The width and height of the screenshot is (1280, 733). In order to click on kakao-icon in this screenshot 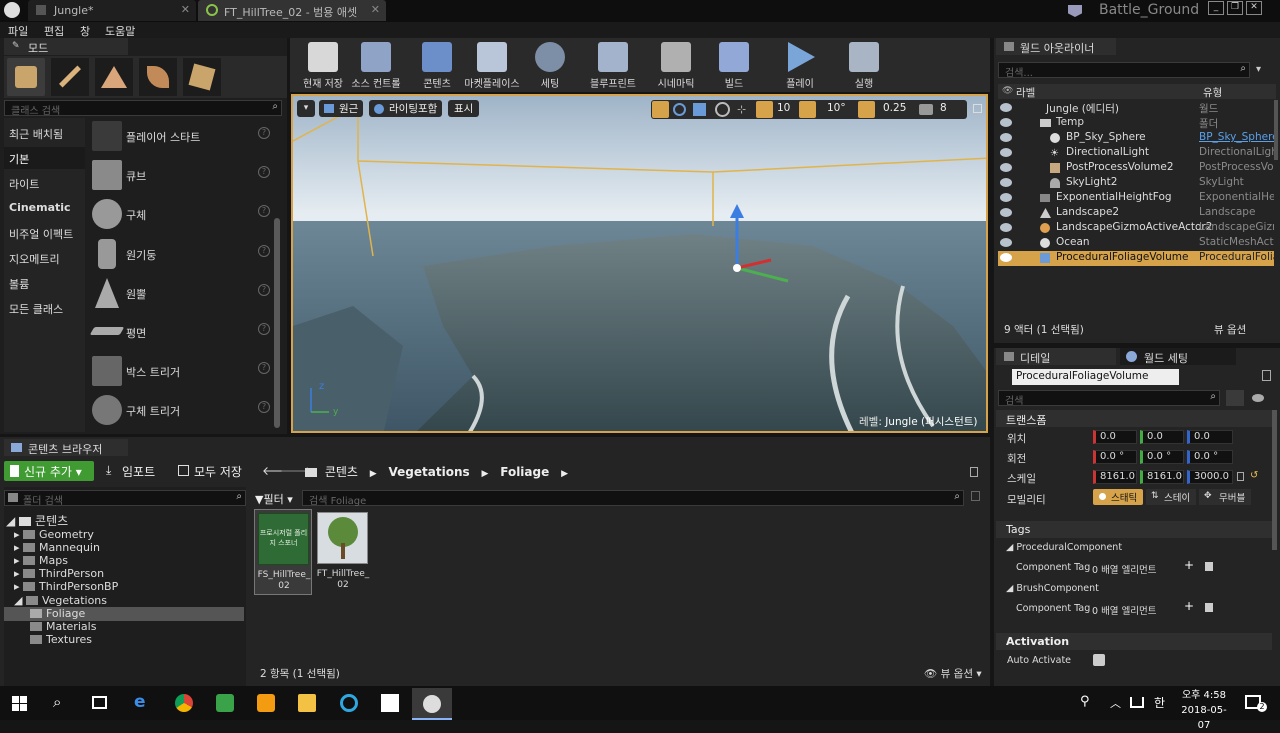, I will do `click(225, 703)`.